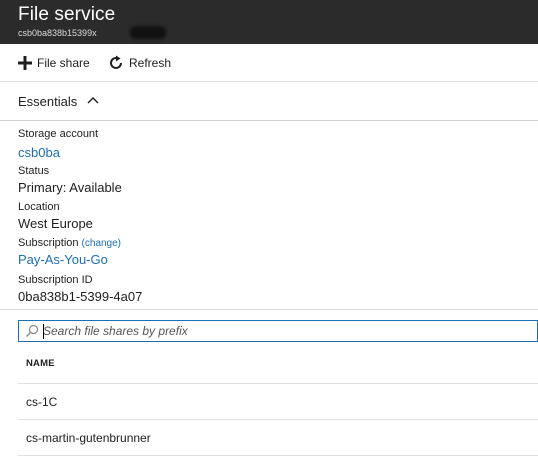 The width and height of the screenshot is (538, 466). Describe the element at coordinates (58, 134) in the screenshot. I see `storage-account-label: Storage account` at that location.